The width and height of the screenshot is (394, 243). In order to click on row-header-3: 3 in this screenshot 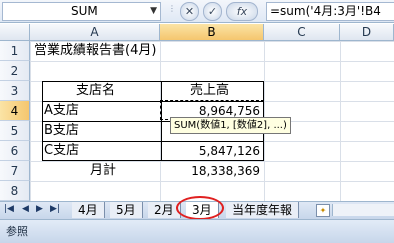, I will do `click(15, 91)`.